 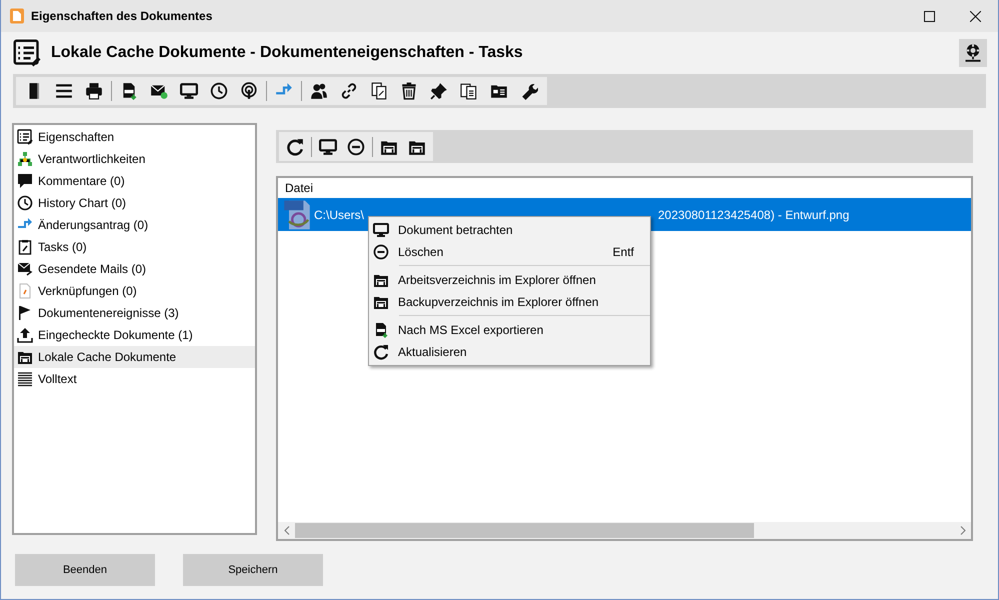 I want to click on sidebar-item: History Chart (0), so click(x=134, y=203).